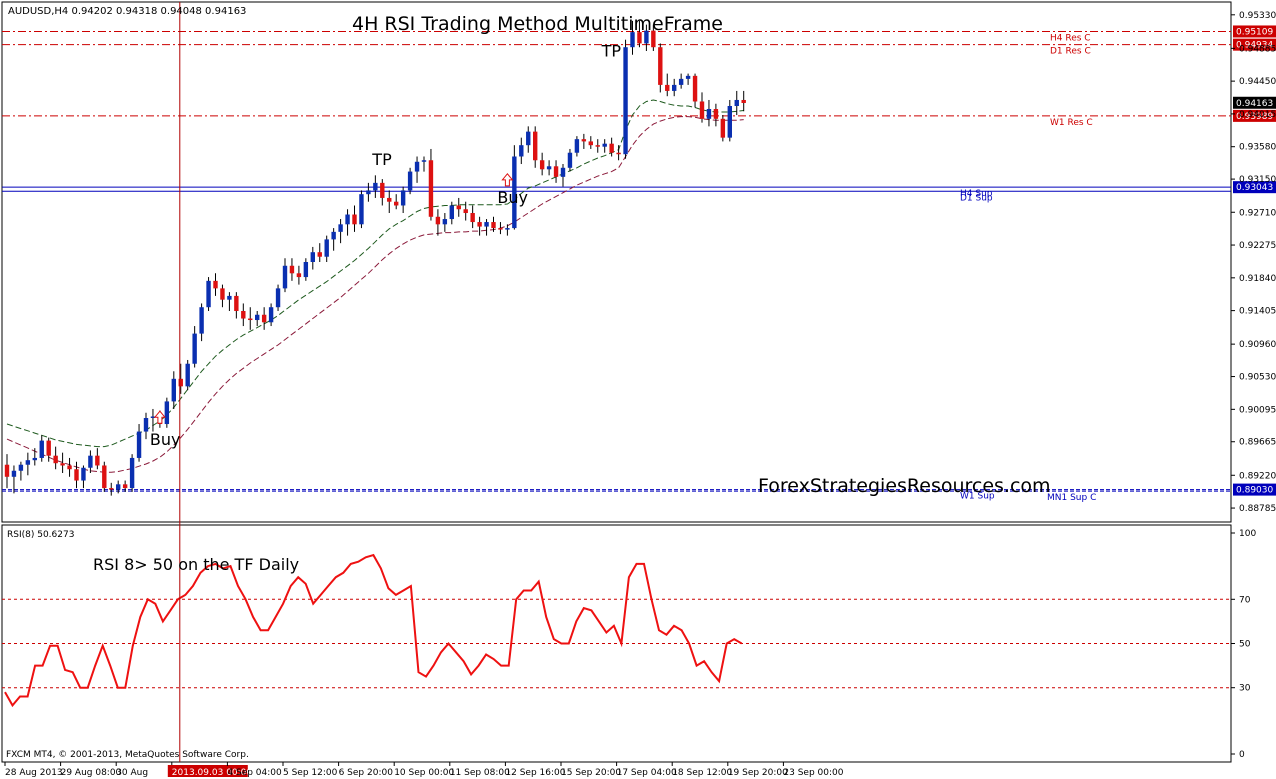  I want to click on time-tick-label: 6 Sep 20:00, so click(366, 773).